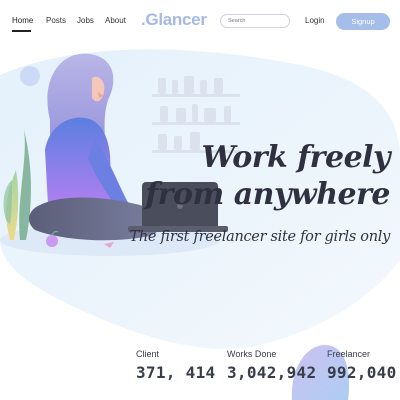 The image size is (400, 400). What do you see at coordinates (85, 20) in the screenshot?
I see `nav-link-jobs: Jobs` at bounding box center [85, 20].